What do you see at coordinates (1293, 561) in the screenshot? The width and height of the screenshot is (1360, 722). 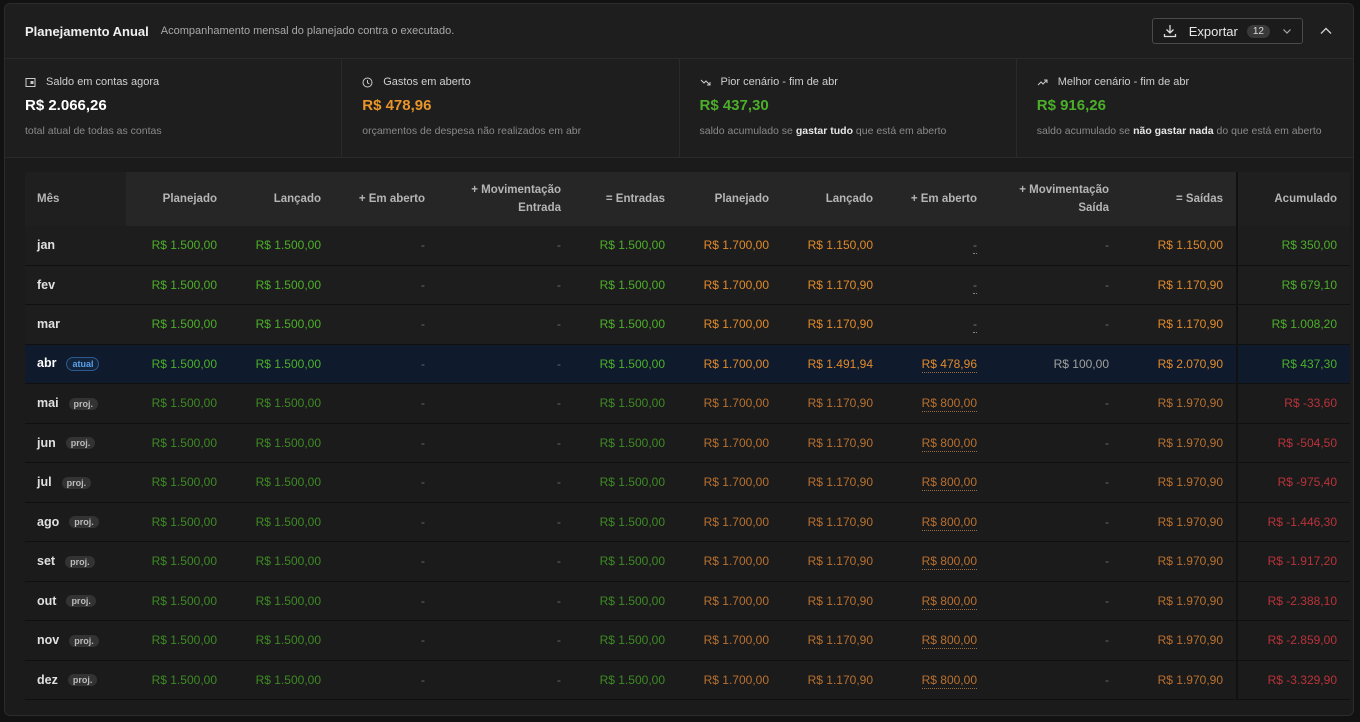 I see `table-cell: R$ -1.917,20` at bounding box center [1293, 561].